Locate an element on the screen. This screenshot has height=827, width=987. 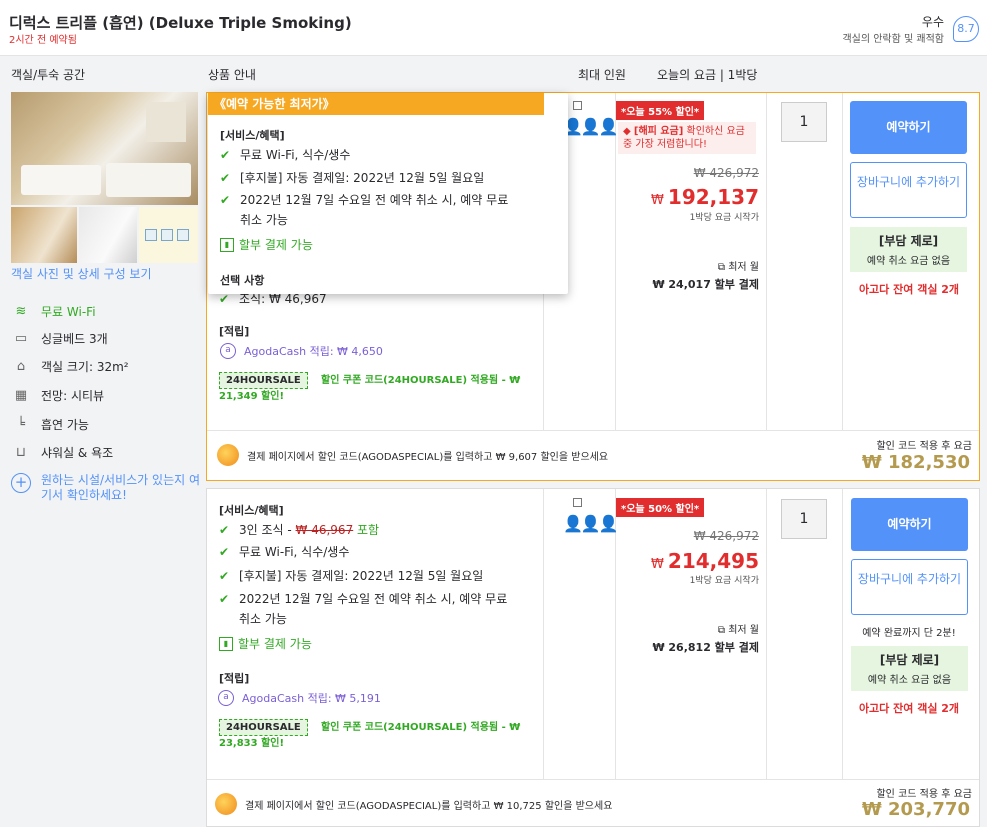
agodacash-coin-icon: a is located at coordinates (228, 351).